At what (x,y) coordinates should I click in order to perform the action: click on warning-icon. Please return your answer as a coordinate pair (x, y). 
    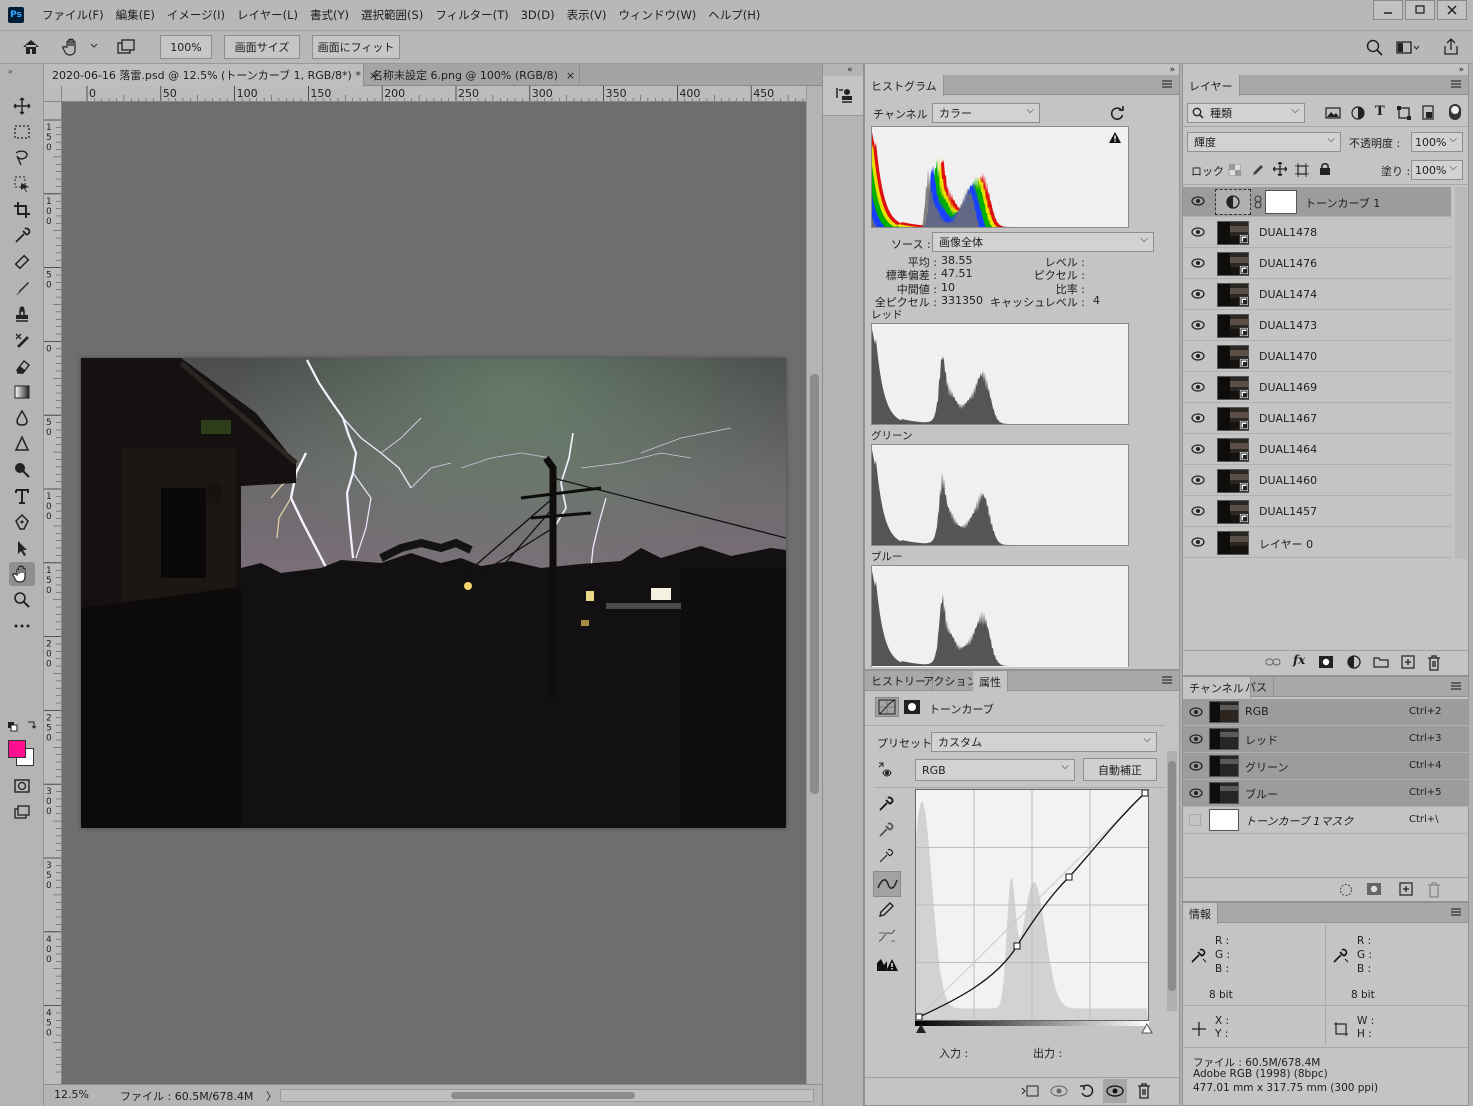
    Looking at the image, I should click on (1115, 137).